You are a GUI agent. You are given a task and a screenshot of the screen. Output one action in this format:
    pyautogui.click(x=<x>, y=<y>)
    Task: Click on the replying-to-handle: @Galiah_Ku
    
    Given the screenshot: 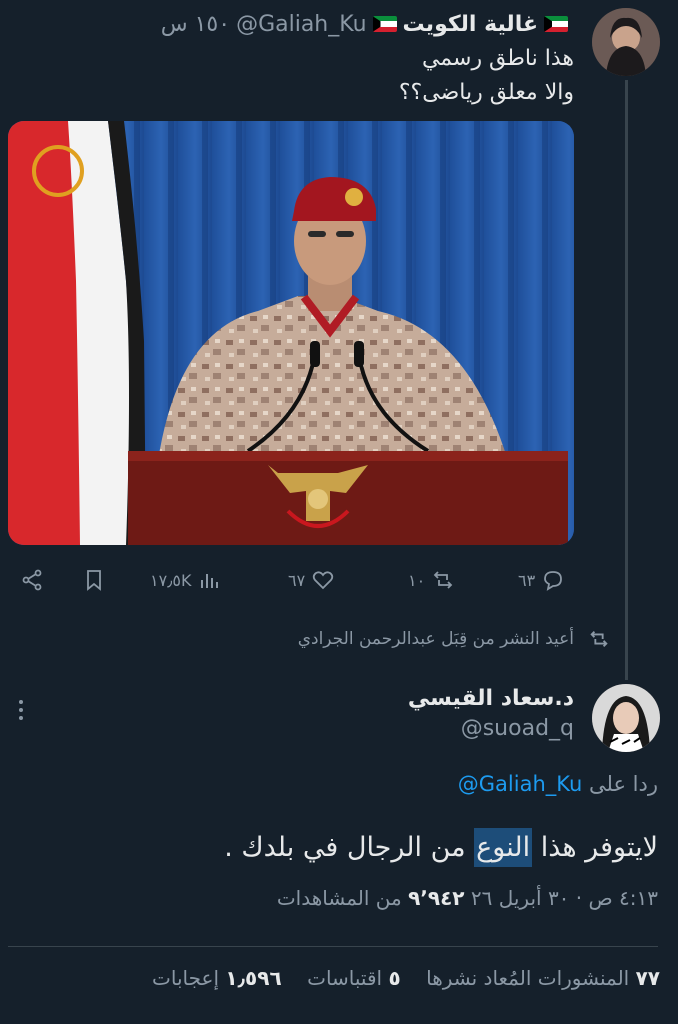 What is the action you would take?
    pyautogui.click(x=520, y=784)
    